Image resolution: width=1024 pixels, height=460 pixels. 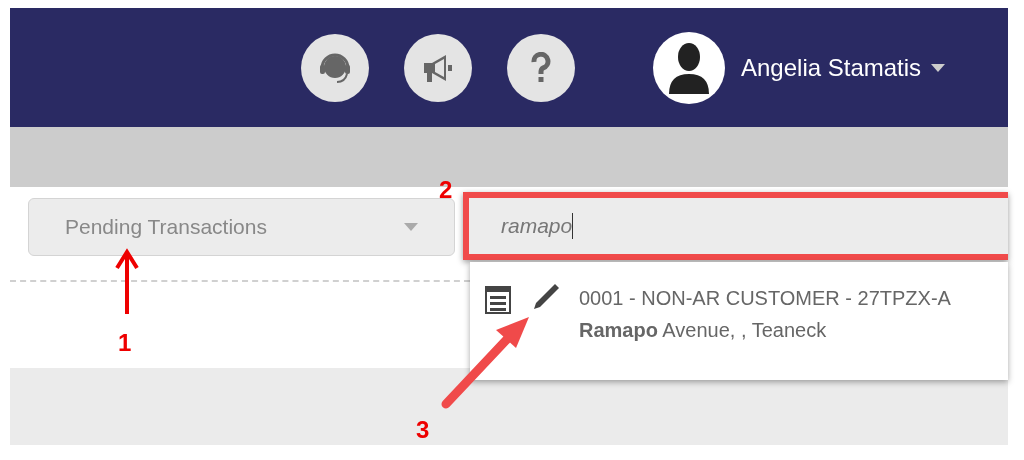 What do you see at coordinates (498, 300) in the screenshot?
I see `list-icon` at bounding box center [498, 300].